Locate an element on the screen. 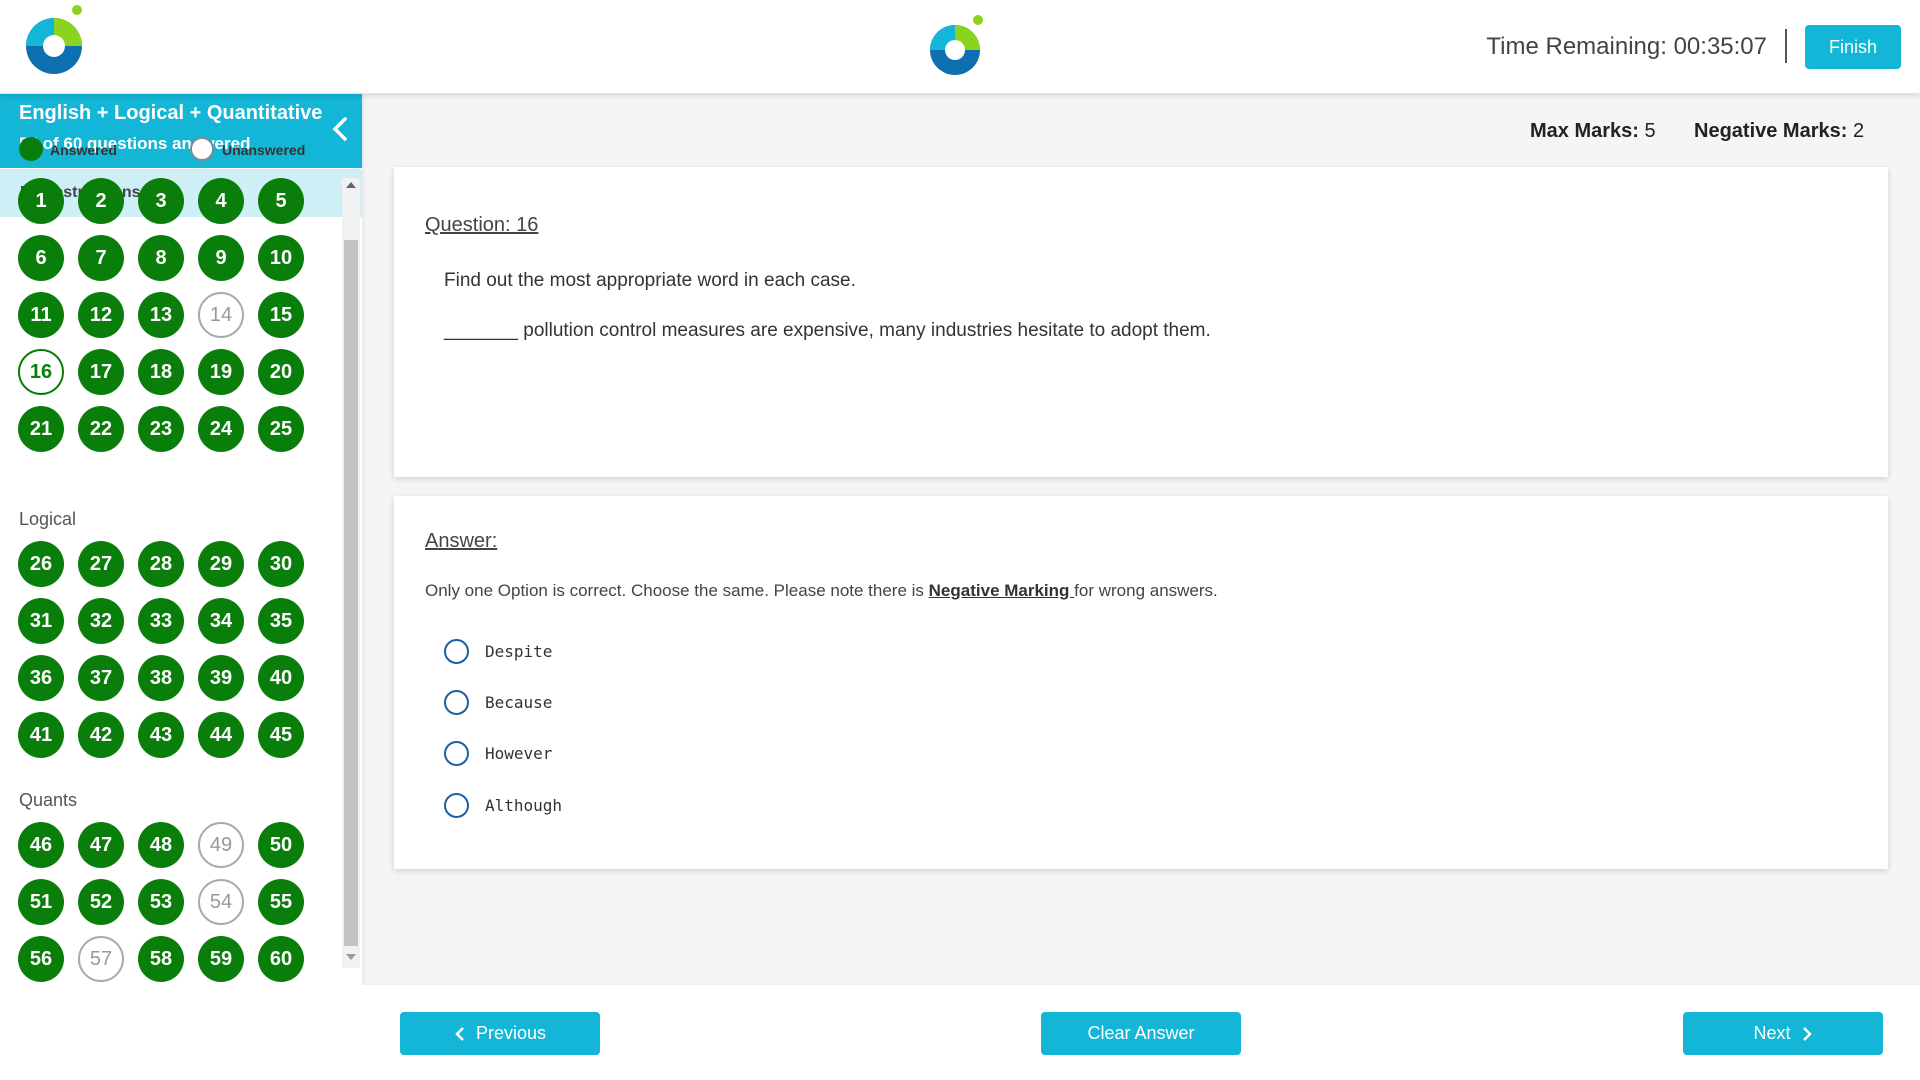  question-button-9: 9 is located at coordinates (221, 258).